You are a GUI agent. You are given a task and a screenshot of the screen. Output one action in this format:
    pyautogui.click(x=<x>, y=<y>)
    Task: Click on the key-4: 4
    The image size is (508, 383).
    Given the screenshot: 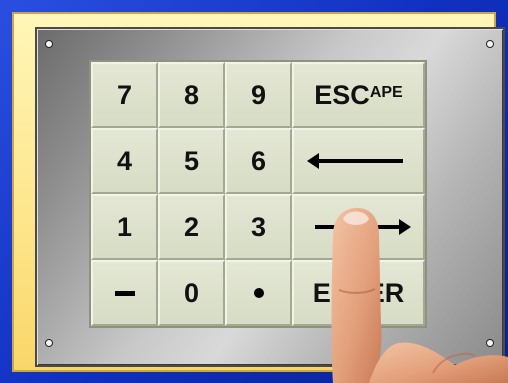 What is the action you would take?
    pyautogui.click(x=124, y=161)
    